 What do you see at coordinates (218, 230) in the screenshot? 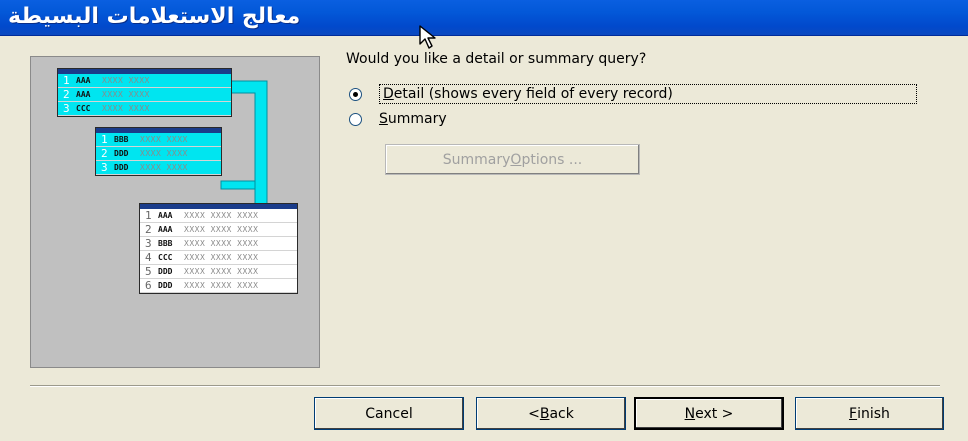
I see `table-row: 2 AAA XXXX XXXX XXXX` at bounding box center [218, 230].